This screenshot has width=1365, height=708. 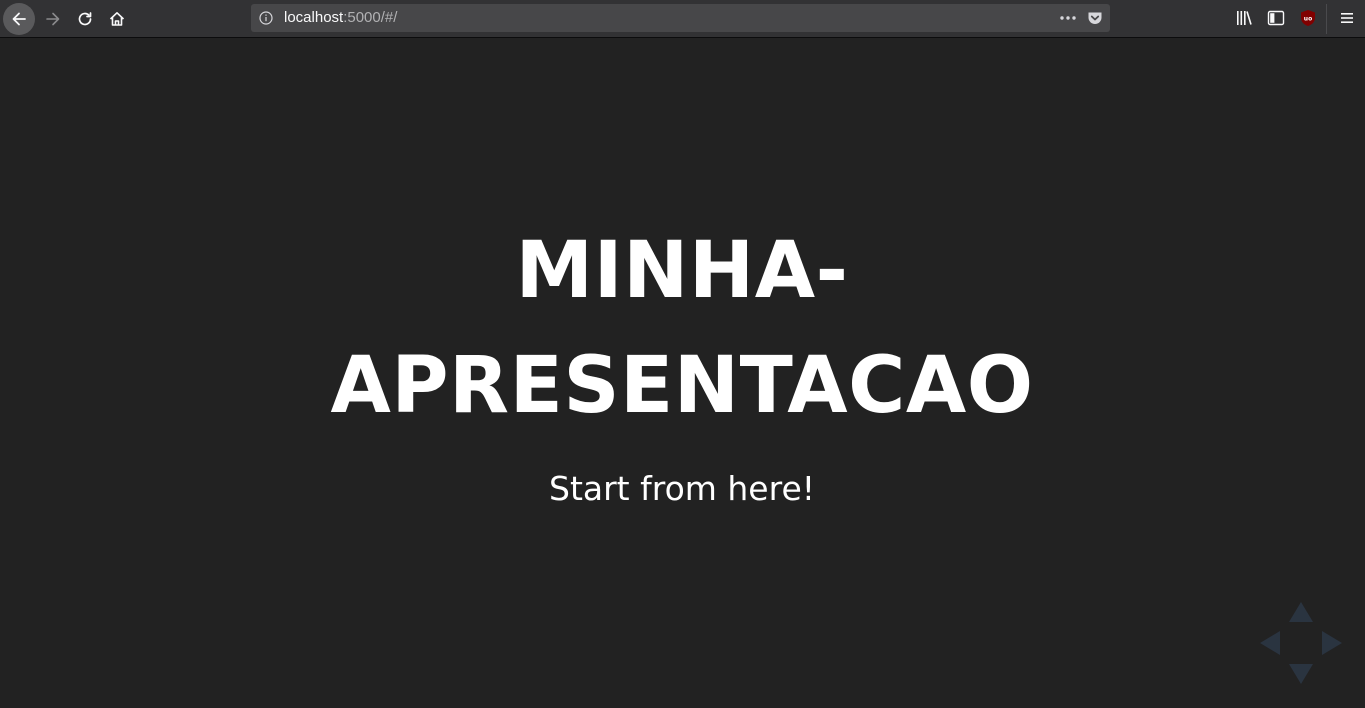 I want to click on slide-navigation-controls, so click(x=1301, y=643).